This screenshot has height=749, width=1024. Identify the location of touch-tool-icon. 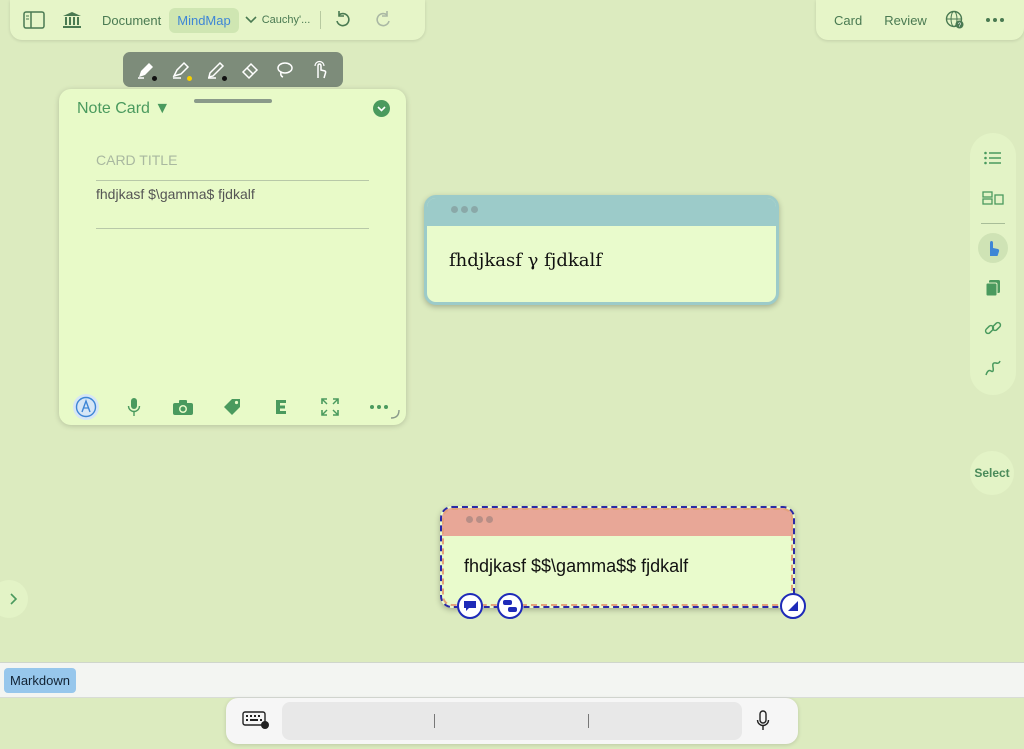
(320, 70).